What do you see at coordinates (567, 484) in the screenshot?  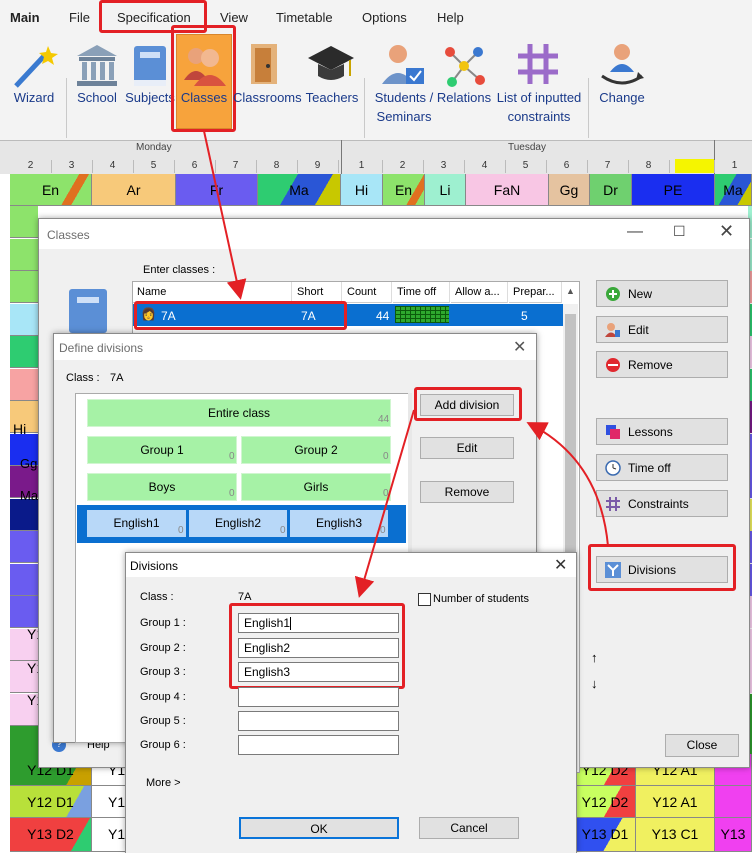 I see `arrow-divisions-to-add` at bounding box center [567, 484].